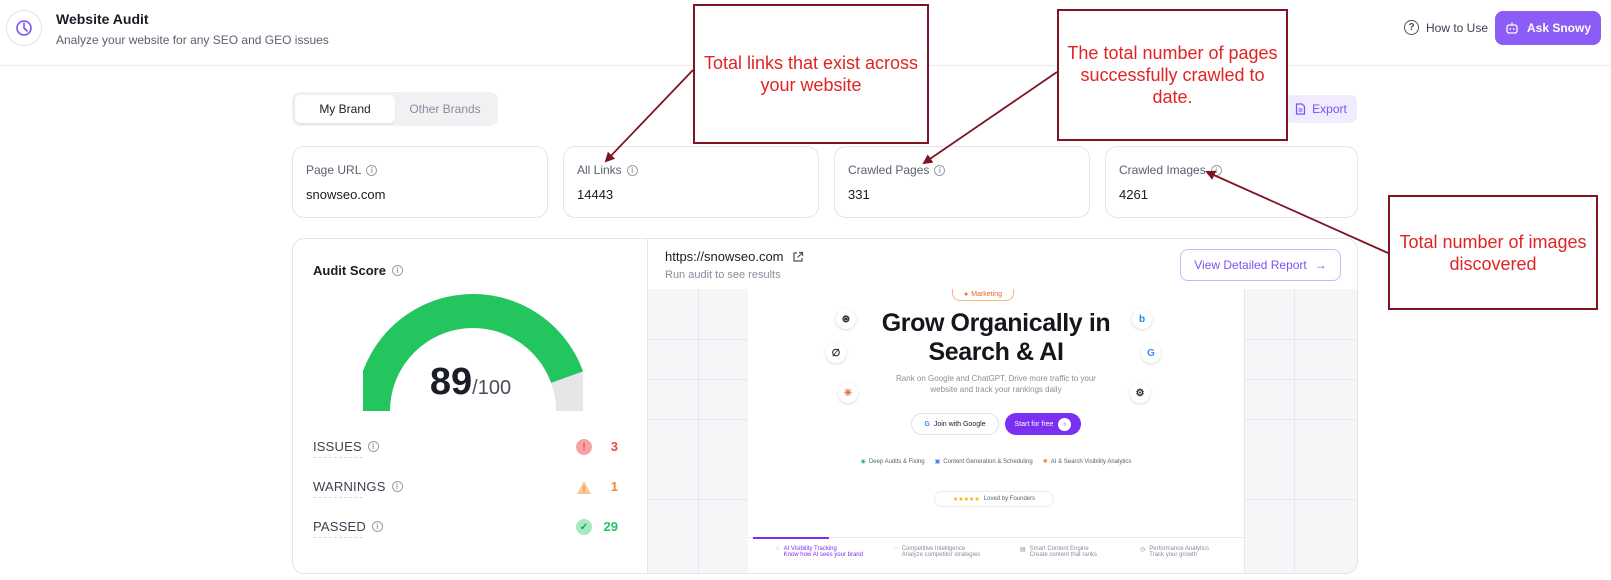 The image size is (1611, 580). What do you see at coordinates (1559, 28) in the screenshot?
I see `ask-snowy-label: Ask Snowy` at bounding box center [1559, 28].